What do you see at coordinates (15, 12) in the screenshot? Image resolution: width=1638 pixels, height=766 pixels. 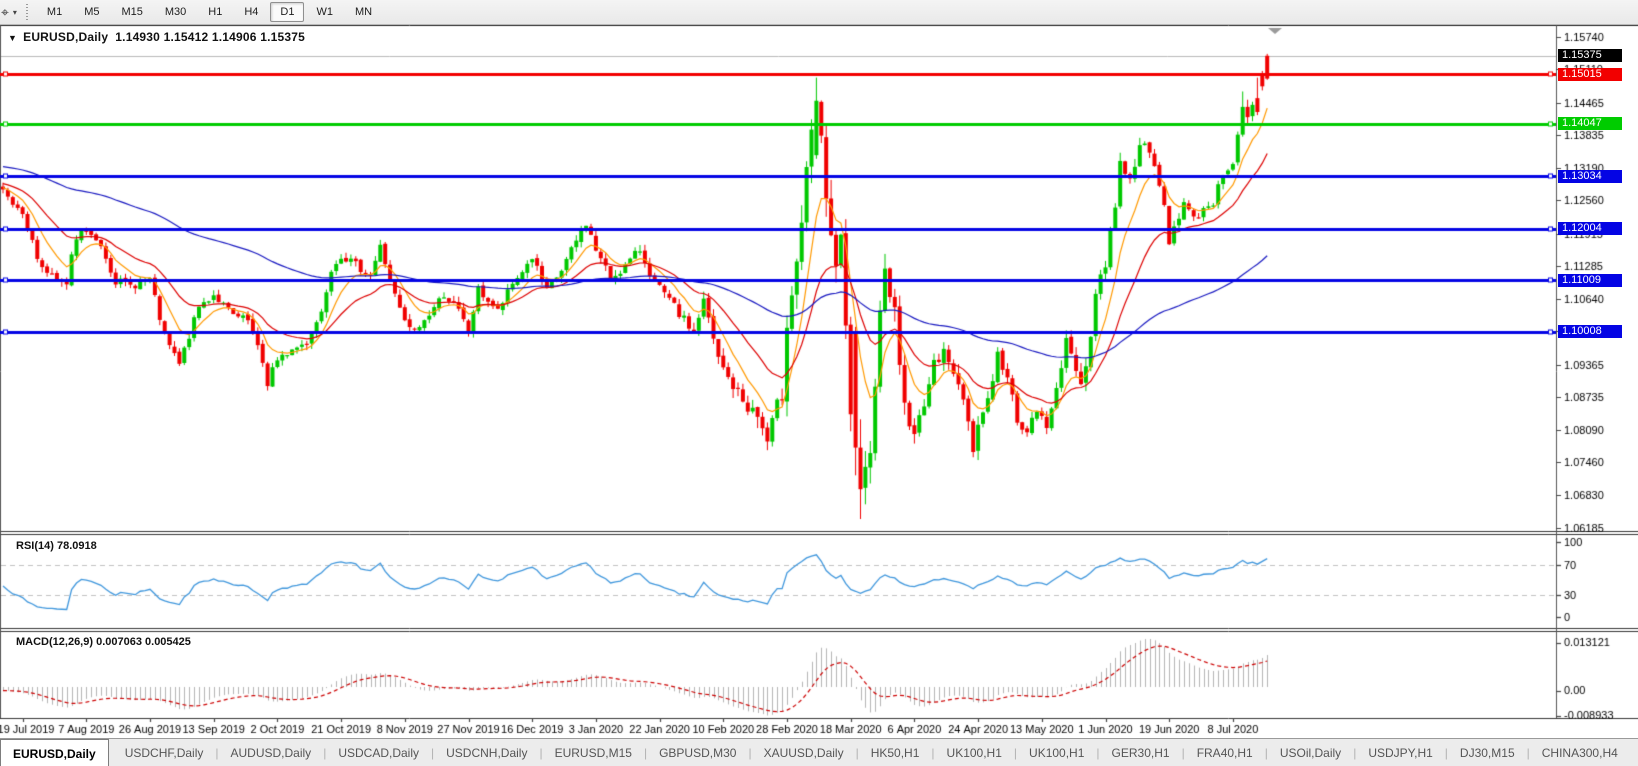 I see `chevron-down-icon: ▾` at bounding box center [15, 12].